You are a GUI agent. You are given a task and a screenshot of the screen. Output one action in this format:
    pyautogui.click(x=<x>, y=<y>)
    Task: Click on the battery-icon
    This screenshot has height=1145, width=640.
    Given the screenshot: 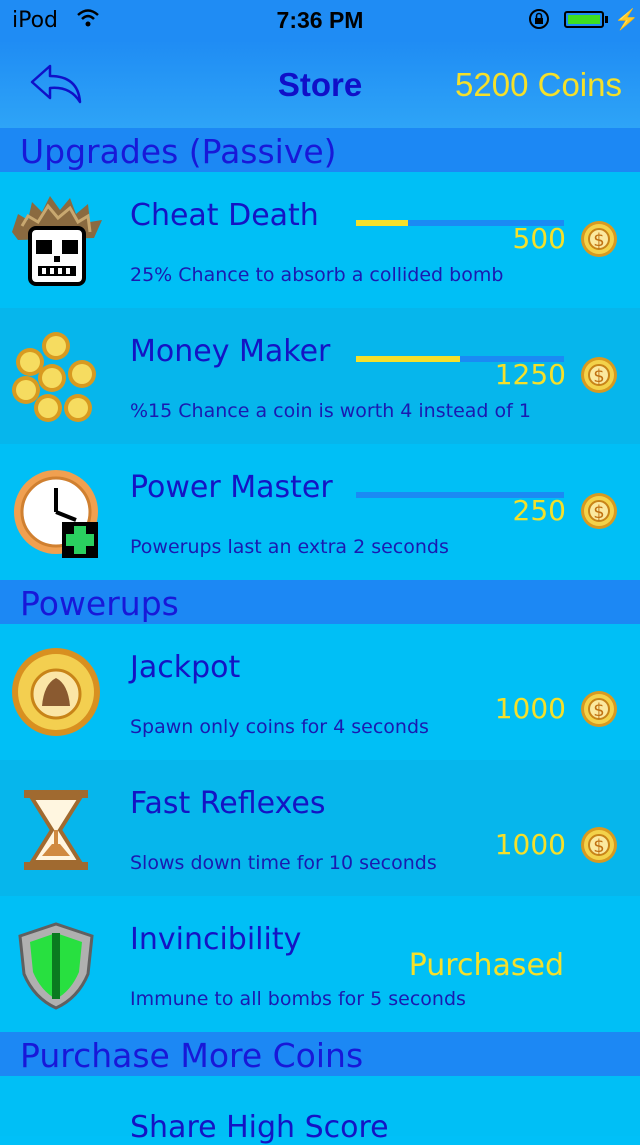 What is the action you would take?
    pyautogui.click(x=584, y=19)
    